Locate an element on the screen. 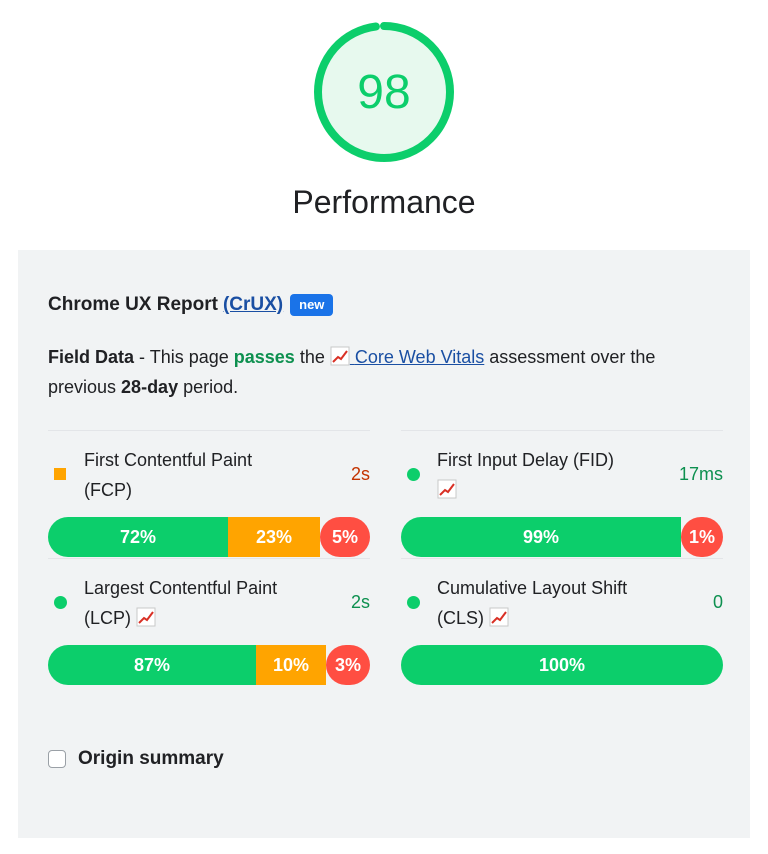 The height and width of the screenshot is (854, 768). crux-title: Chrome UX Report is located at coordinates (133, 304).